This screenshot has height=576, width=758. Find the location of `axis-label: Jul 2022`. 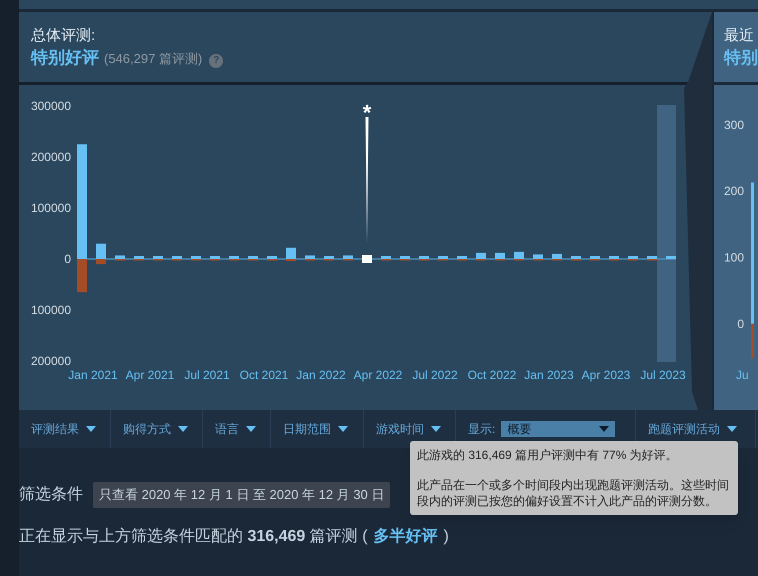

axis-label: Jul 2022 is located at coordinates (435, 375).